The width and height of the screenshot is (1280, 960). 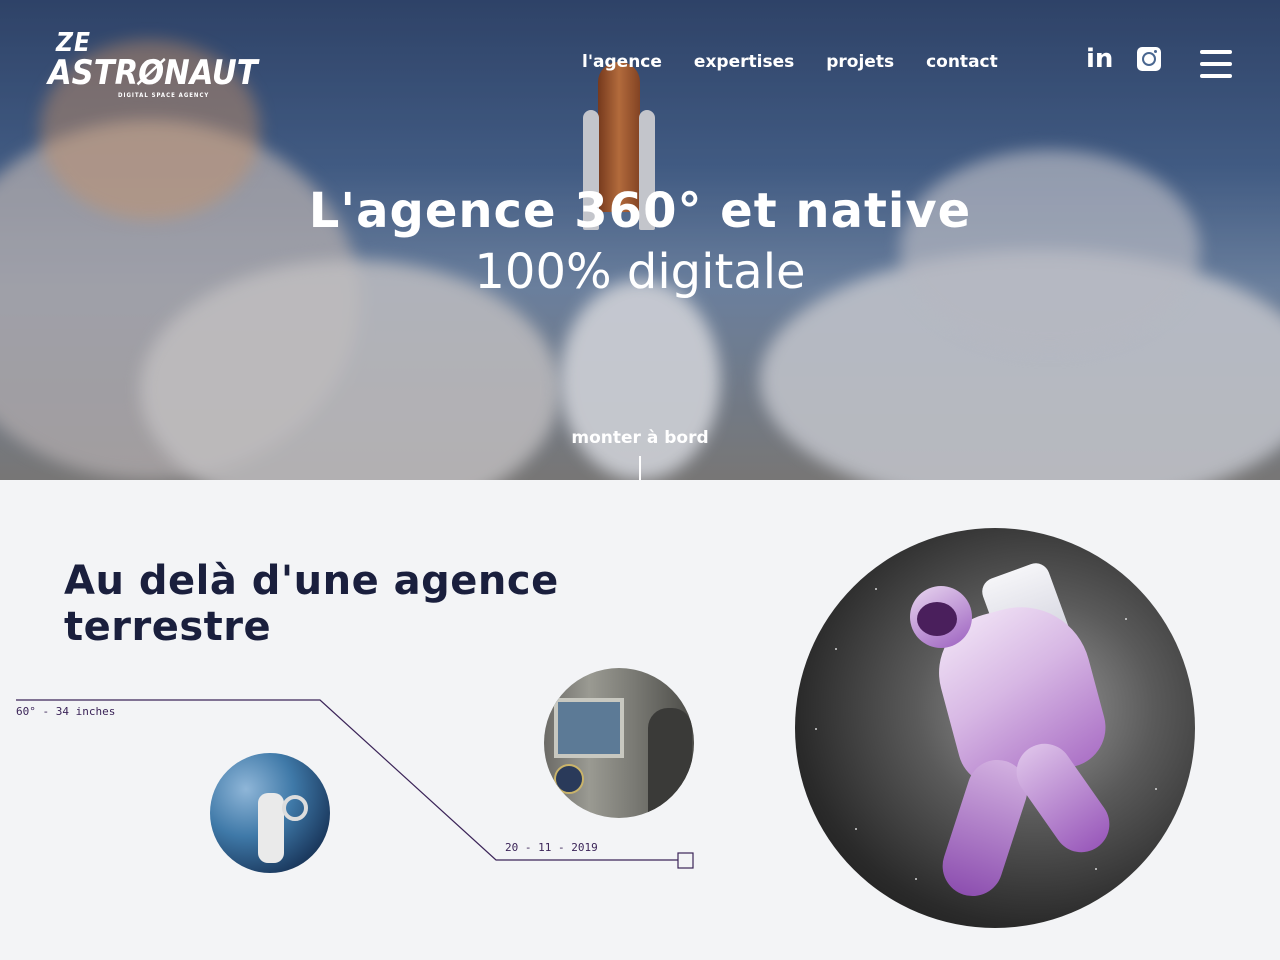 What do you see at coordinates (685, 860) in the screenshot?
I see `timeline-end-square` at bounding box center [685, 860].